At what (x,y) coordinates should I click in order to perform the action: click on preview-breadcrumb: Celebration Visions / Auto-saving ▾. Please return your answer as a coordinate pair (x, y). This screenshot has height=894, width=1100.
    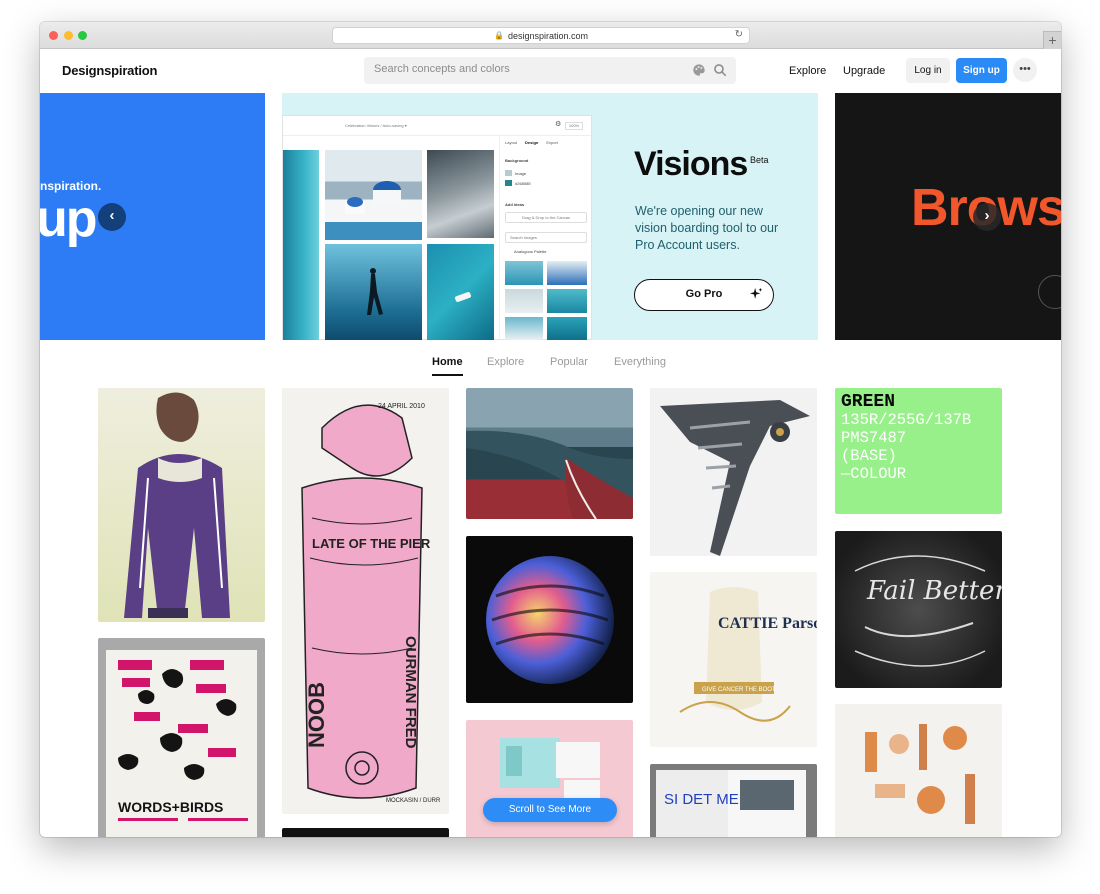
    Looking at the image, I should click on (376, 125).